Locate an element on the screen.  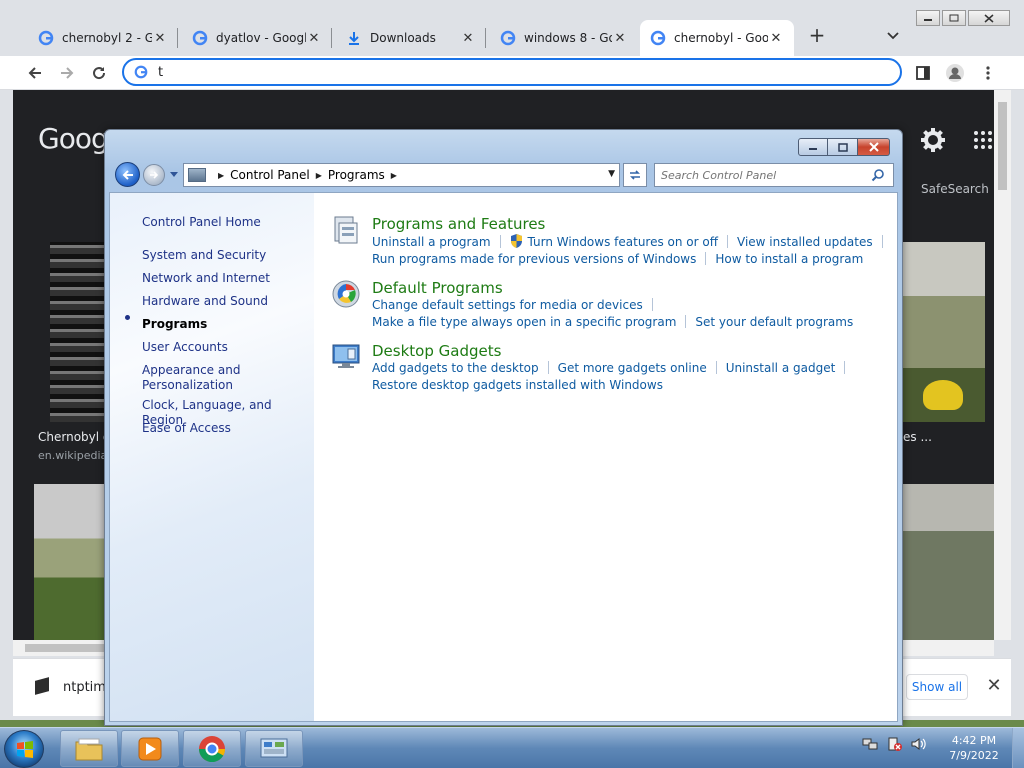
breadcrumb-control-panel: Control Panel is located at coordinates (270, 175).